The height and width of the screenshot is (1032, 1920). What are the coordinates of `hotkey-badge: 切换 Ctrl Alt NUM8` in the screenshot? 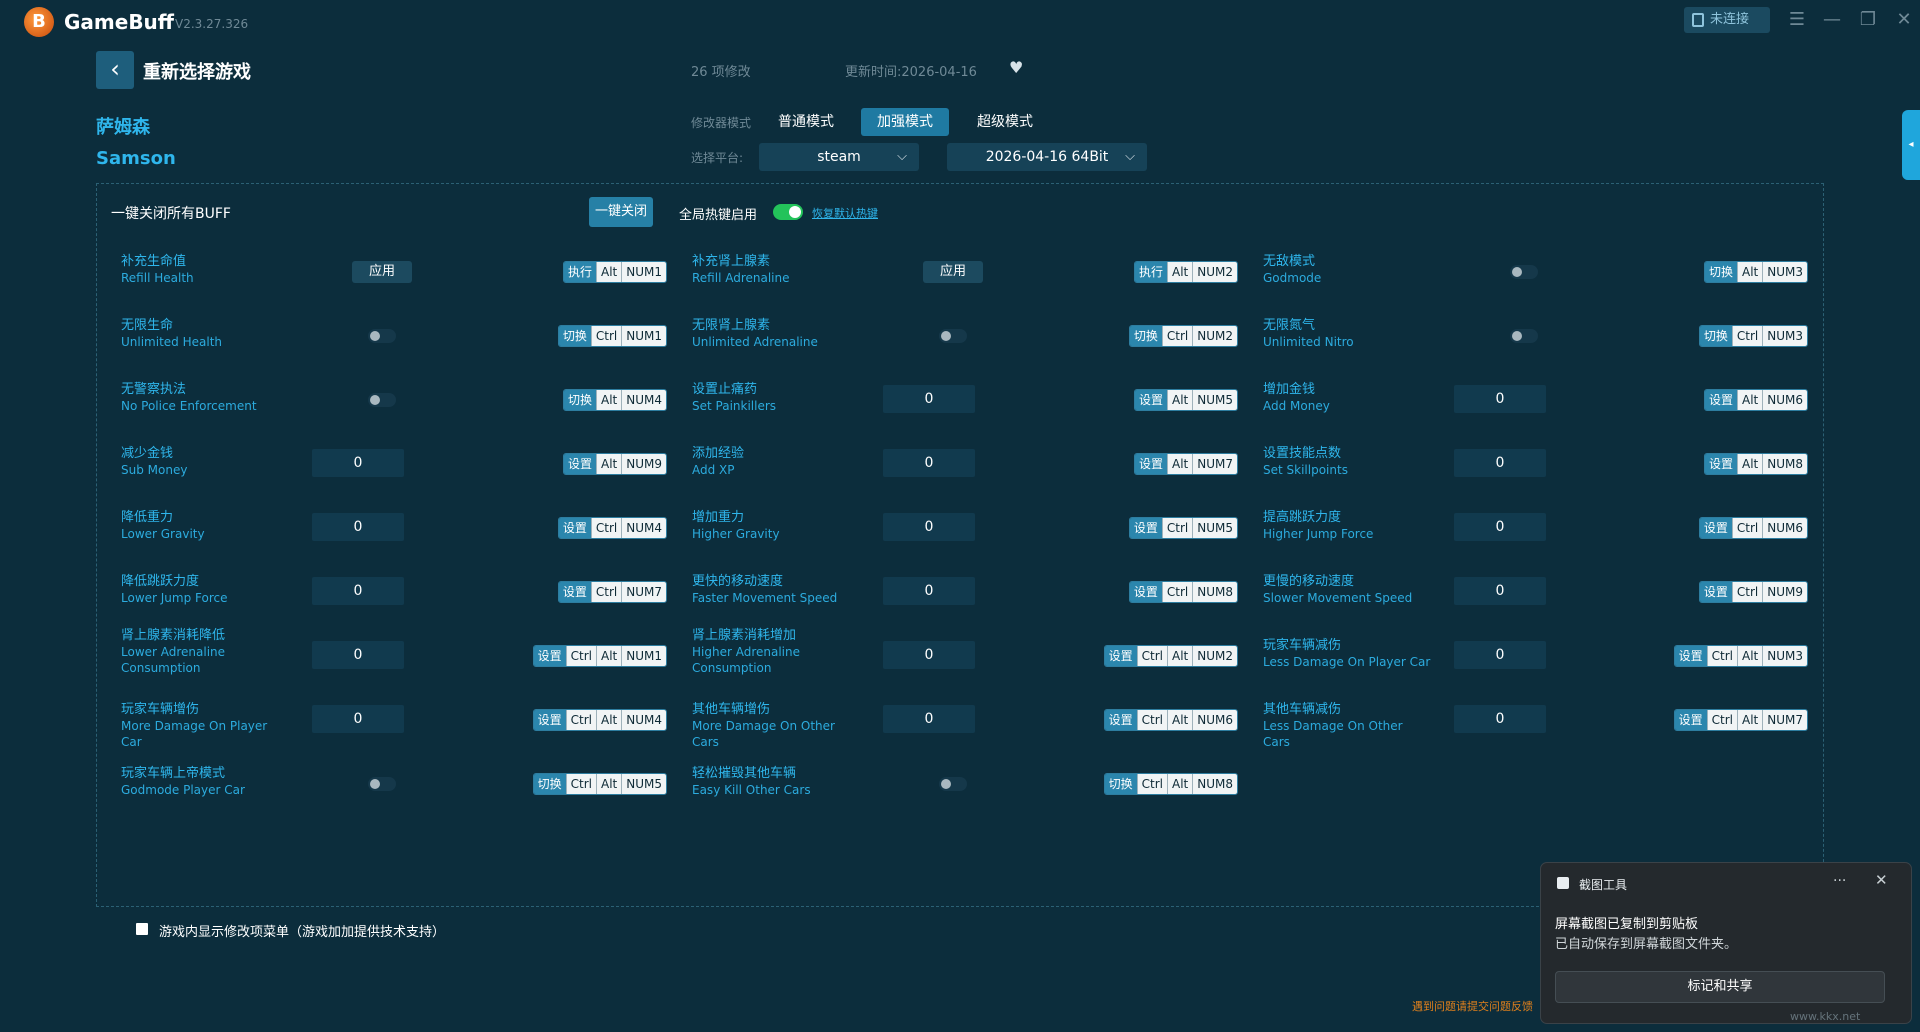 It's located at (1170, 784).